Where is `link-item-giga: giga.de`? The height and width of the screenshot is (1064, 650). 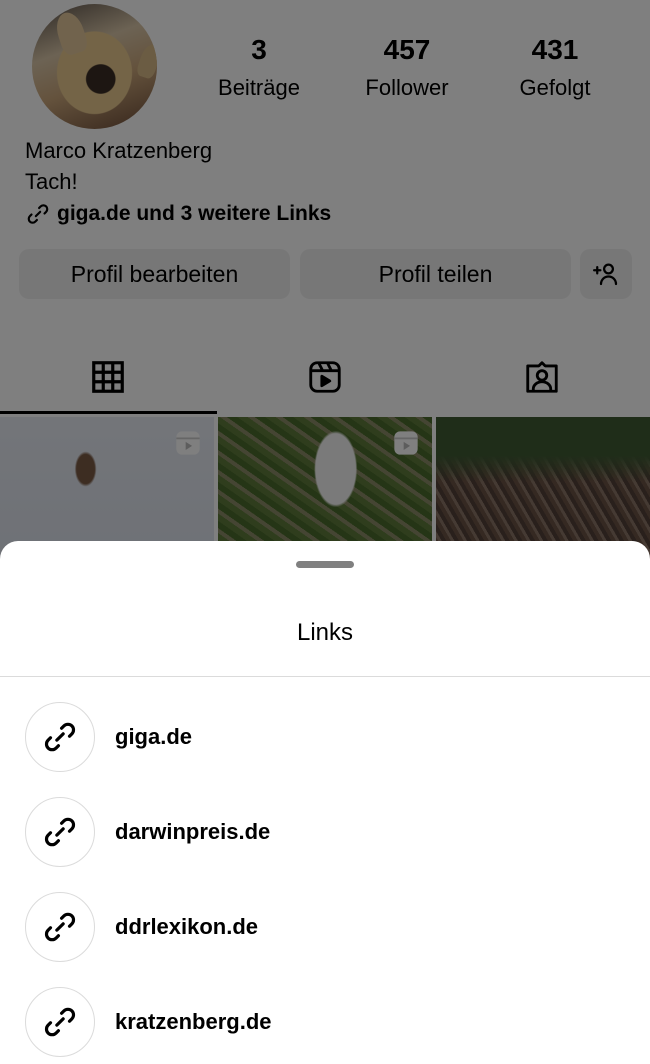 link-item-giga: giga.de is located at coordinates (325, 736).